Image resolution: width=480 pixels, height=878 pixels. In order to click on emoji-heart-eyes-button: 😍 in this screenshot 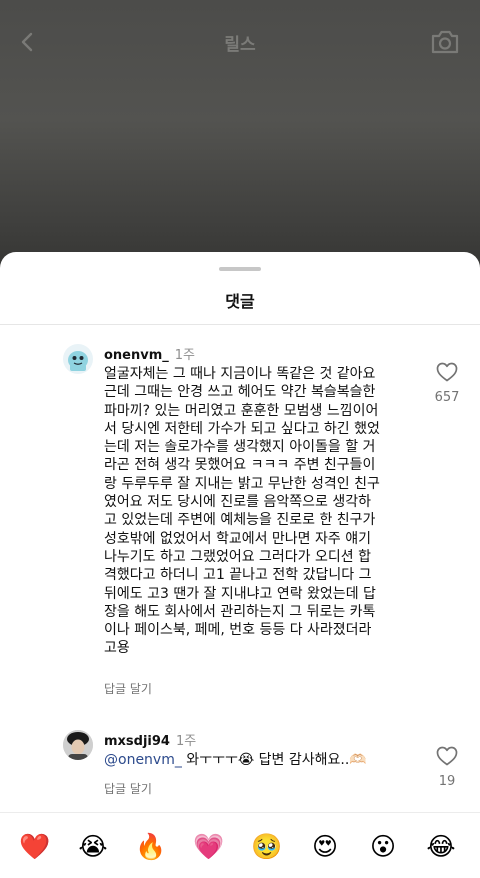, I will do `click(325, 847)`.